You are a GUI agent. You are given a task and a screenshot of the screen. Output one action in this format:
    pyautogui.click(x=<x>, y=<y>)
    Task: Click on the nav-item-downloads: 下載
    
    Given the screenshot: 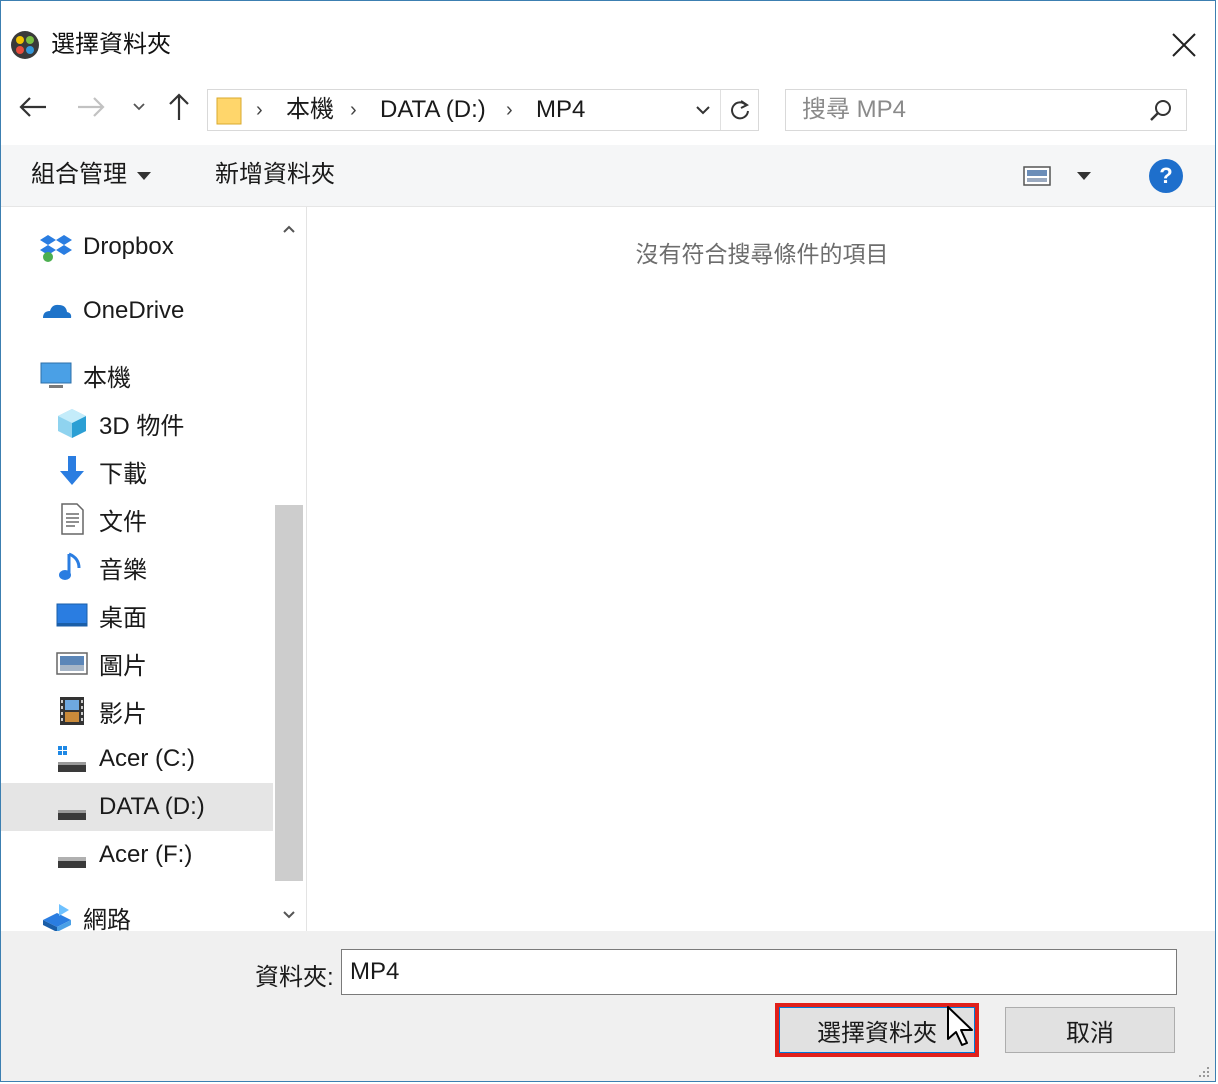 What is the action you would take?
    pyautogui.click(x=137, y=471)
    